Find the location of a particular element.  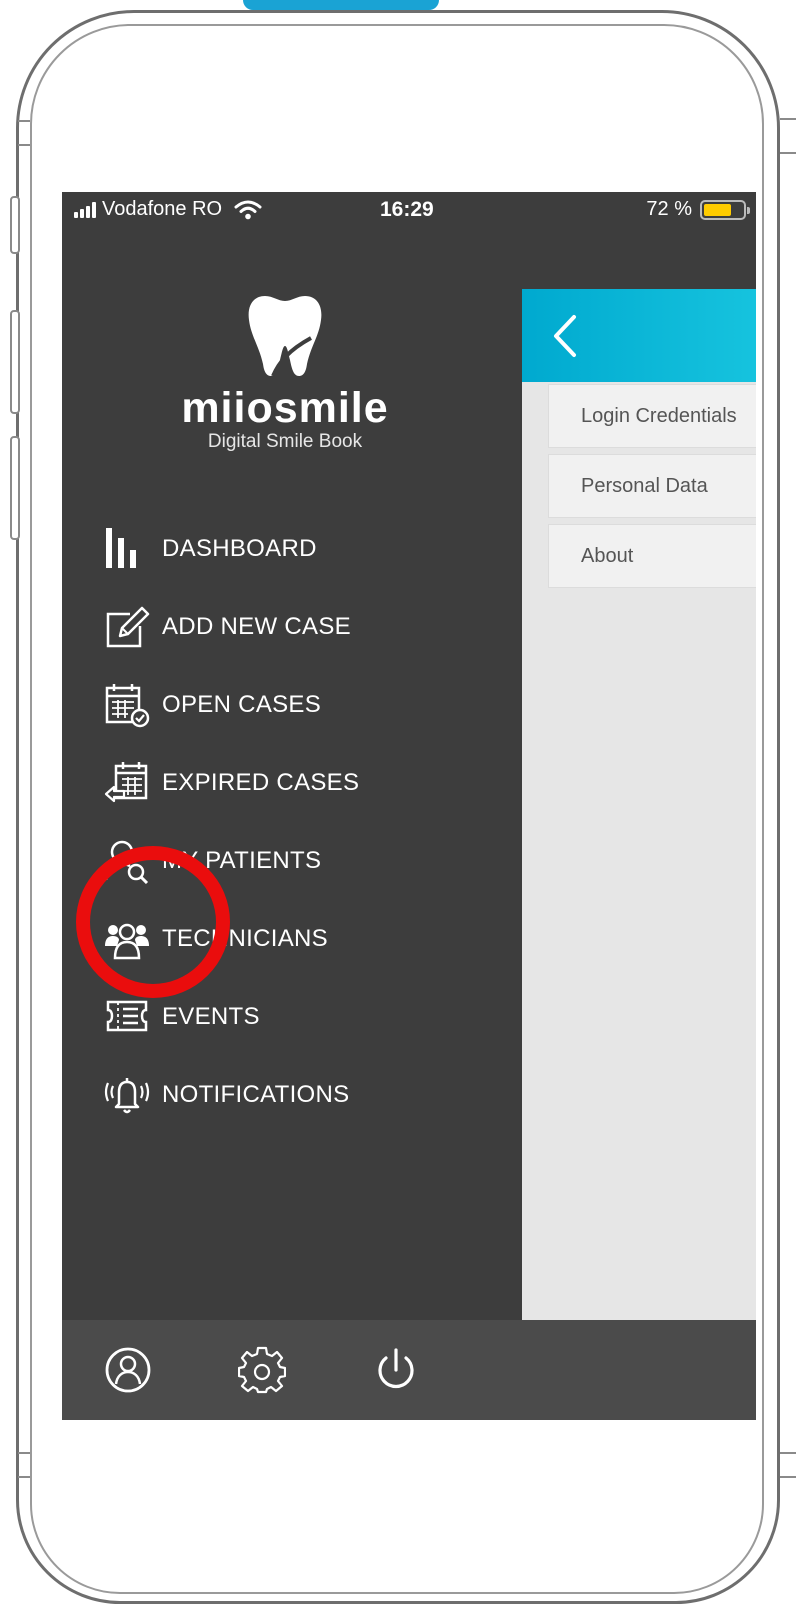

phone-volume-down-button is located at coordinates (15, 488).